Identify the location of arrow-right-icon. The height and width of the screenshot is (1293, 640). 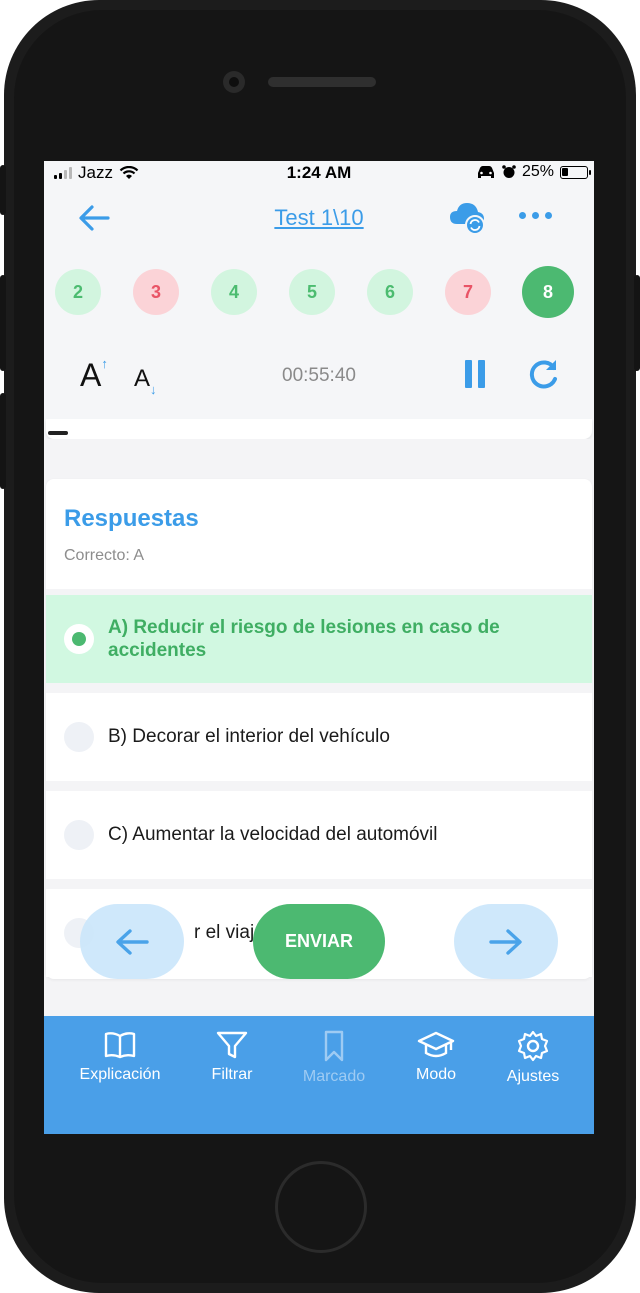
(505, 941).